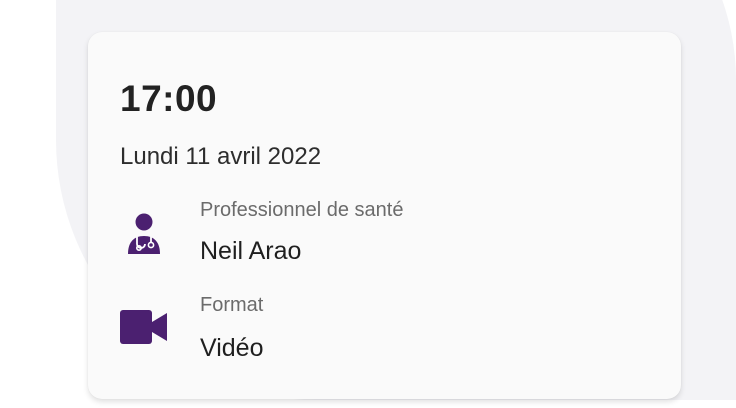  I want to click on video-camera-icon, so click(144, 328).